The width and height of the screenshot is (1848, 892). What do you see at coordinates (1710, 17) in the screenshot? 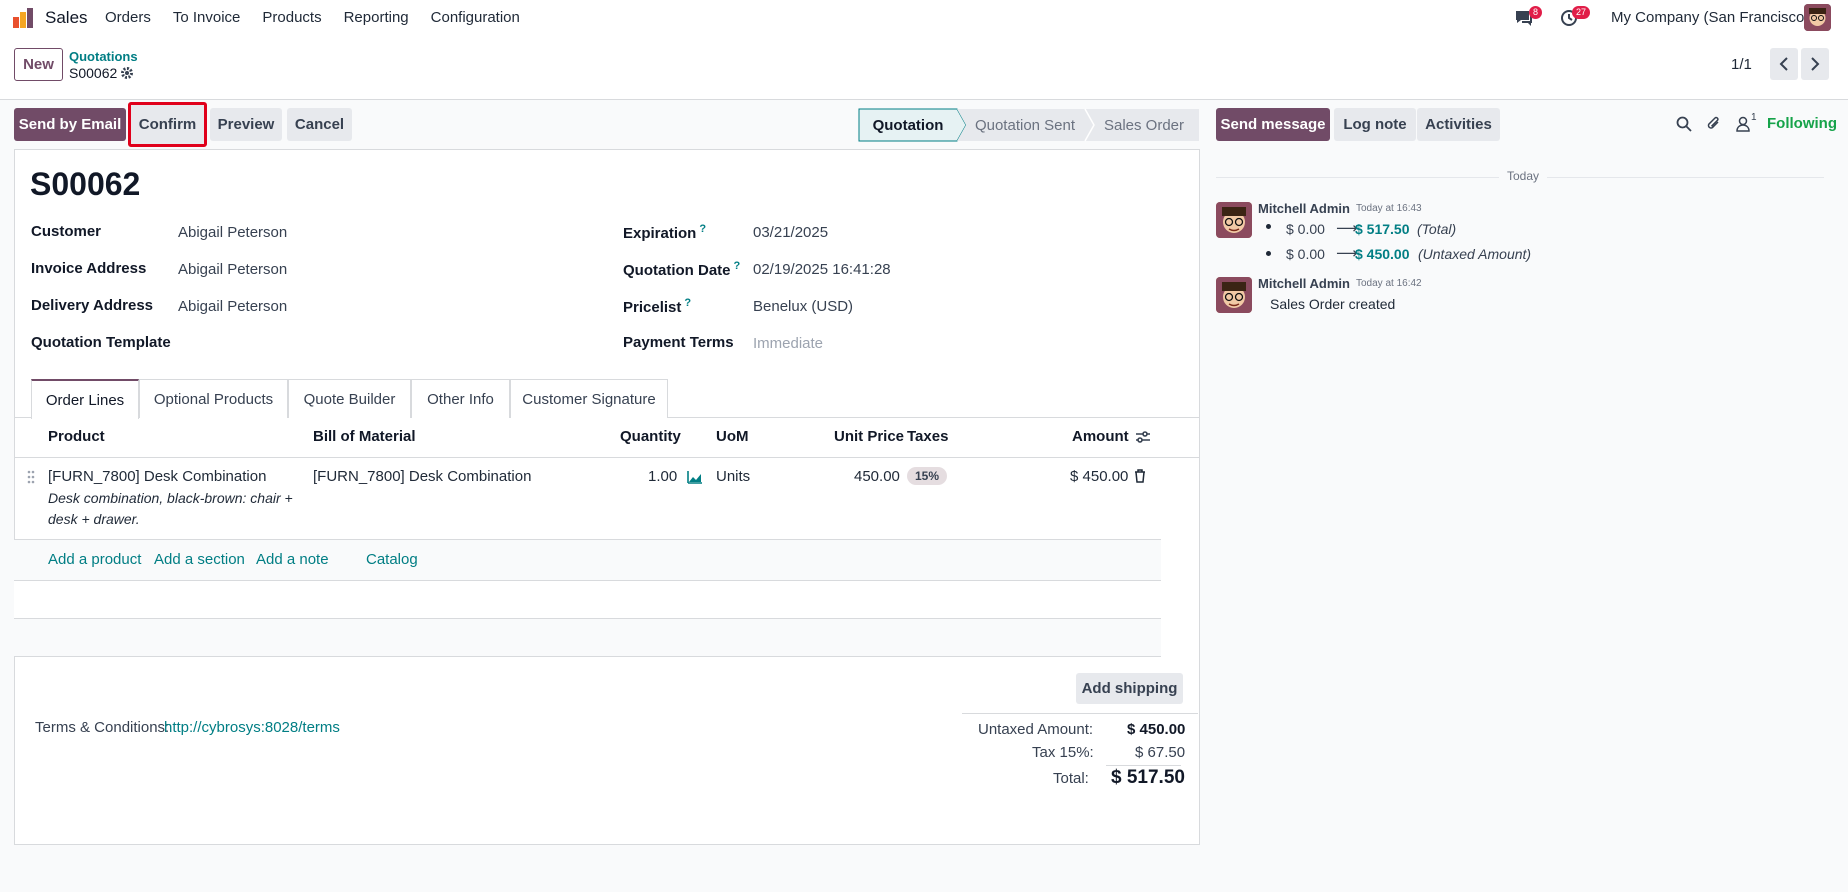
I see `company-switcher: My Company (San Francisco)` at bounding box center [1710, 17].